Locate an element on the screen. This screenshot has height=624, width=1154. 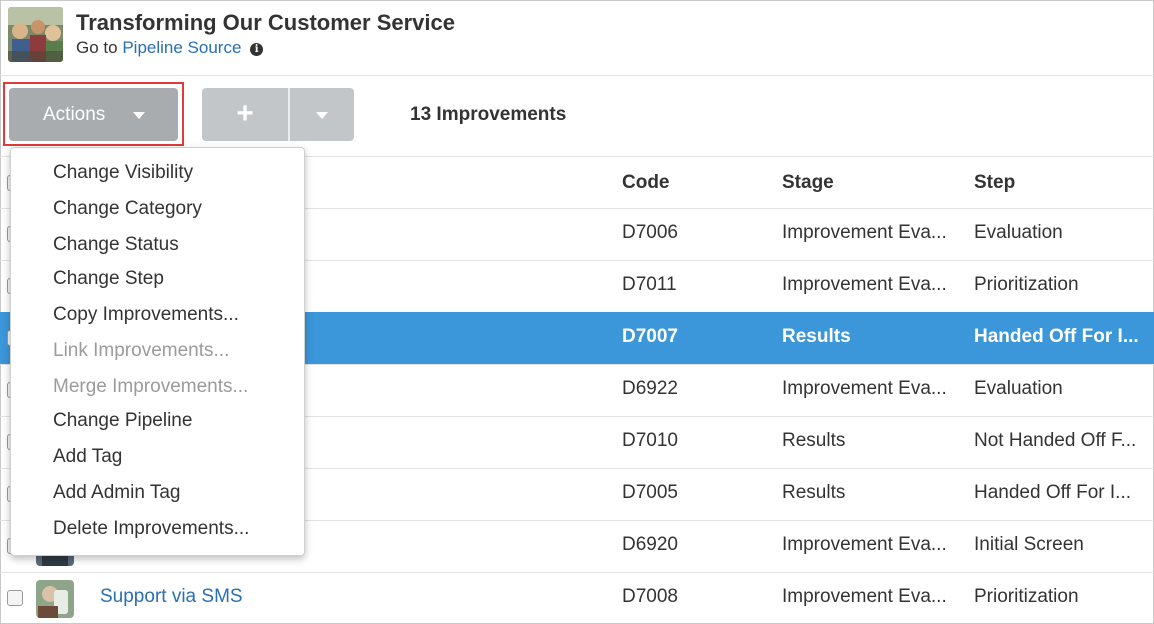
add-button-group: + is located at coordinates (278, 114).